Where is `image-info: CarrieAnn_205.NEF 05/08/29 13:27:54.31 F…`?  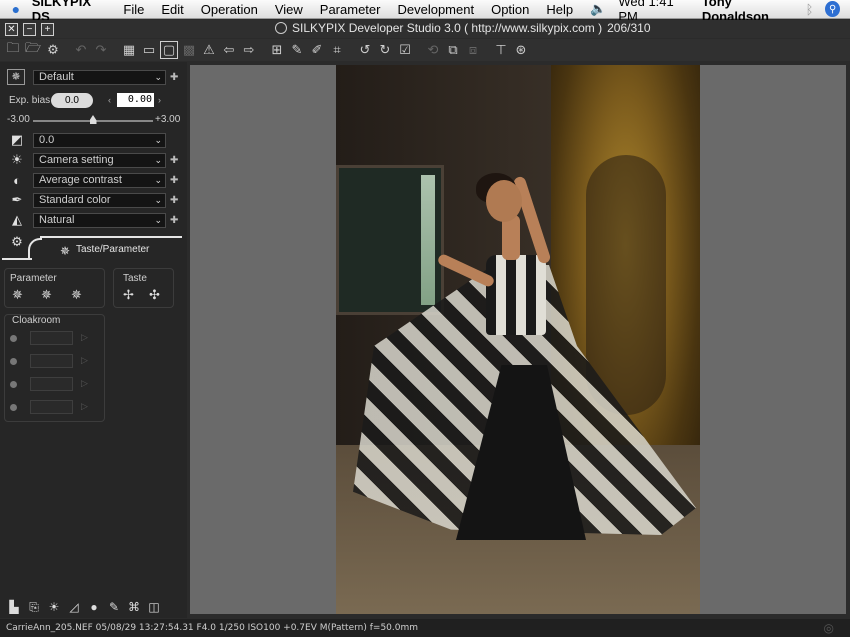
image-info: CarrieAnn_205.NEF 05/08/29 13:27:54.31 F… is located at coordinates (212, 628).